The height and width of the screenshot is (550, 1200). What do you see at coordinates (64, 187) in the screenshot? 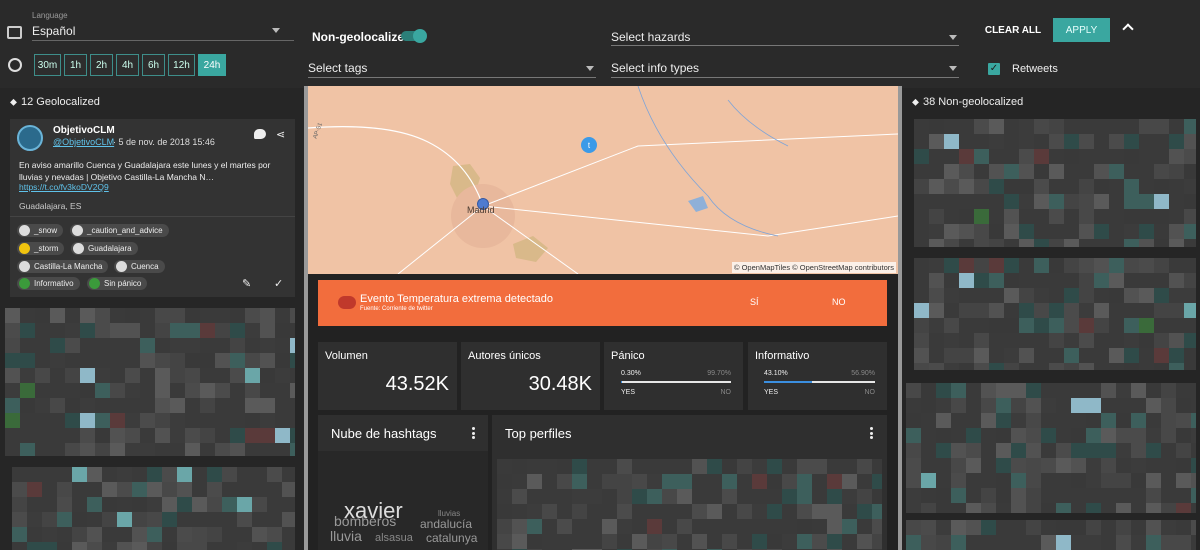
I see `tweet-link: https://t.co/fv3koDV2Q9` at bounding box center [64, 187].